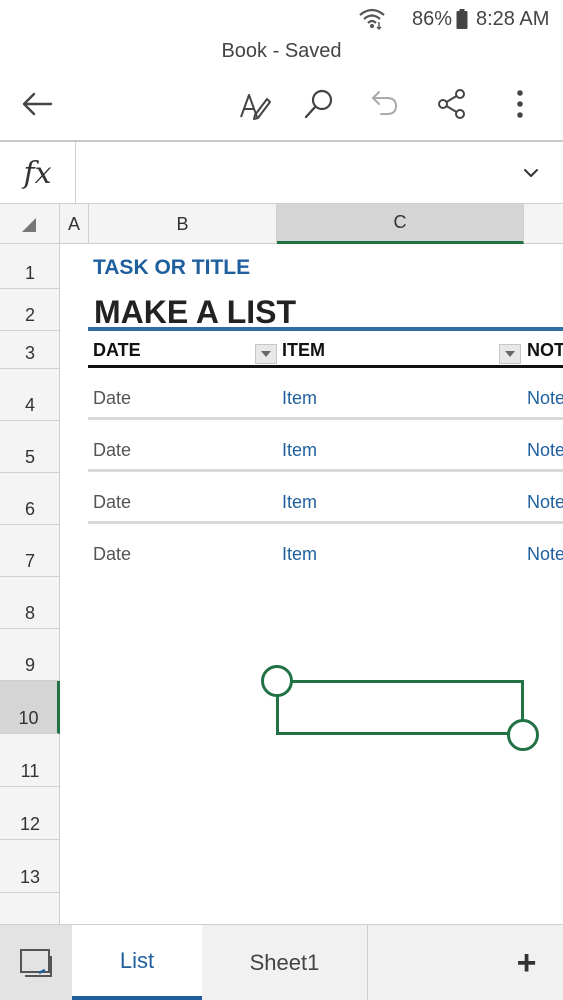 The width and height of the screenshot is (563, 1000). I want to click on more-vertical-icon, so click(520, 104).